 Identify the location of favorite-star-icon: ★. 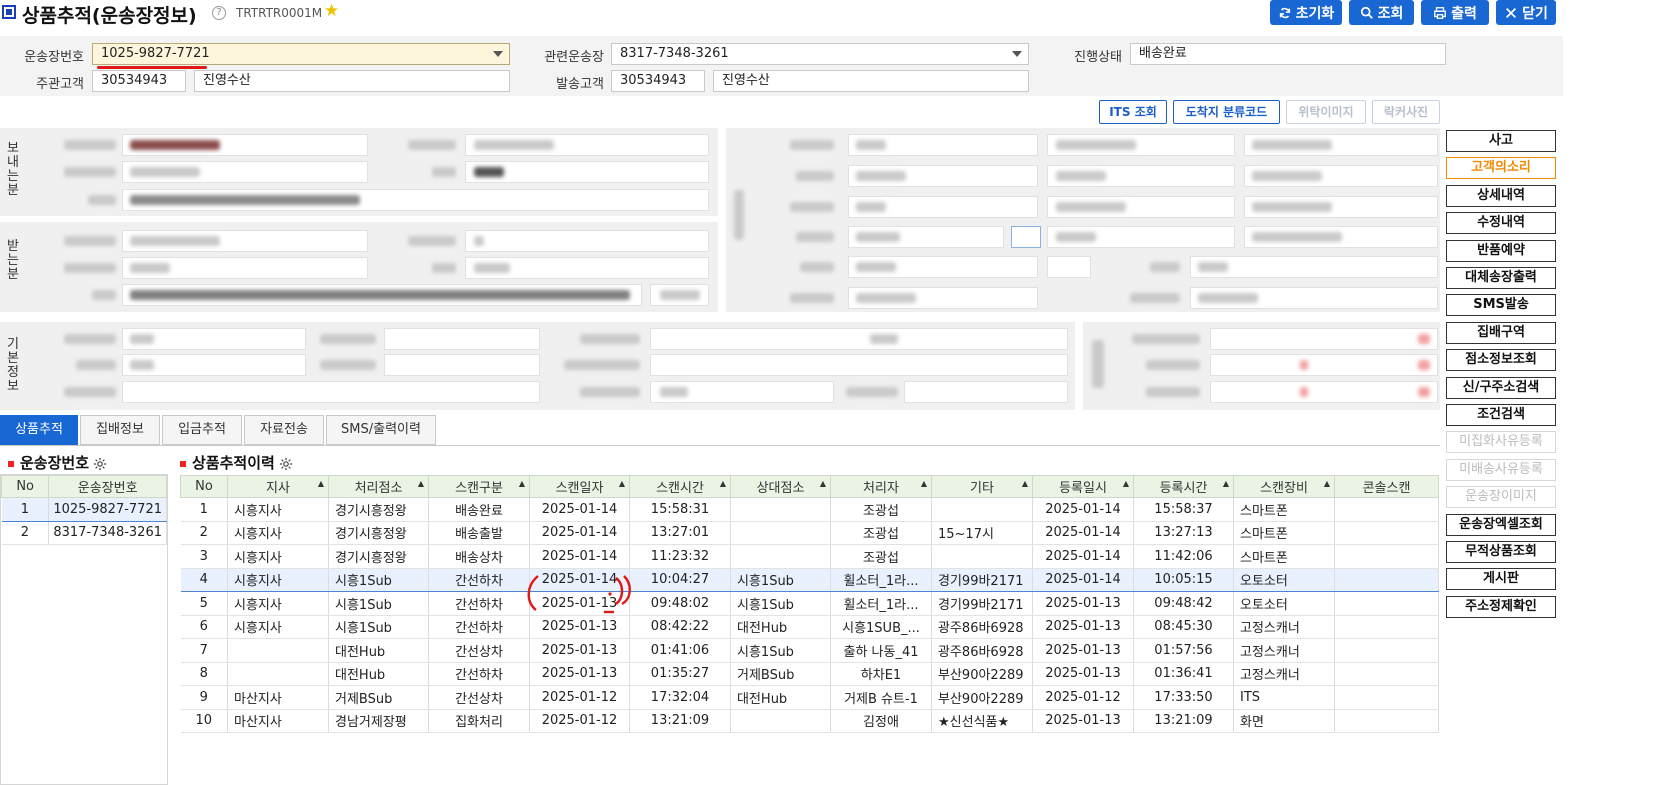
(331, 11).